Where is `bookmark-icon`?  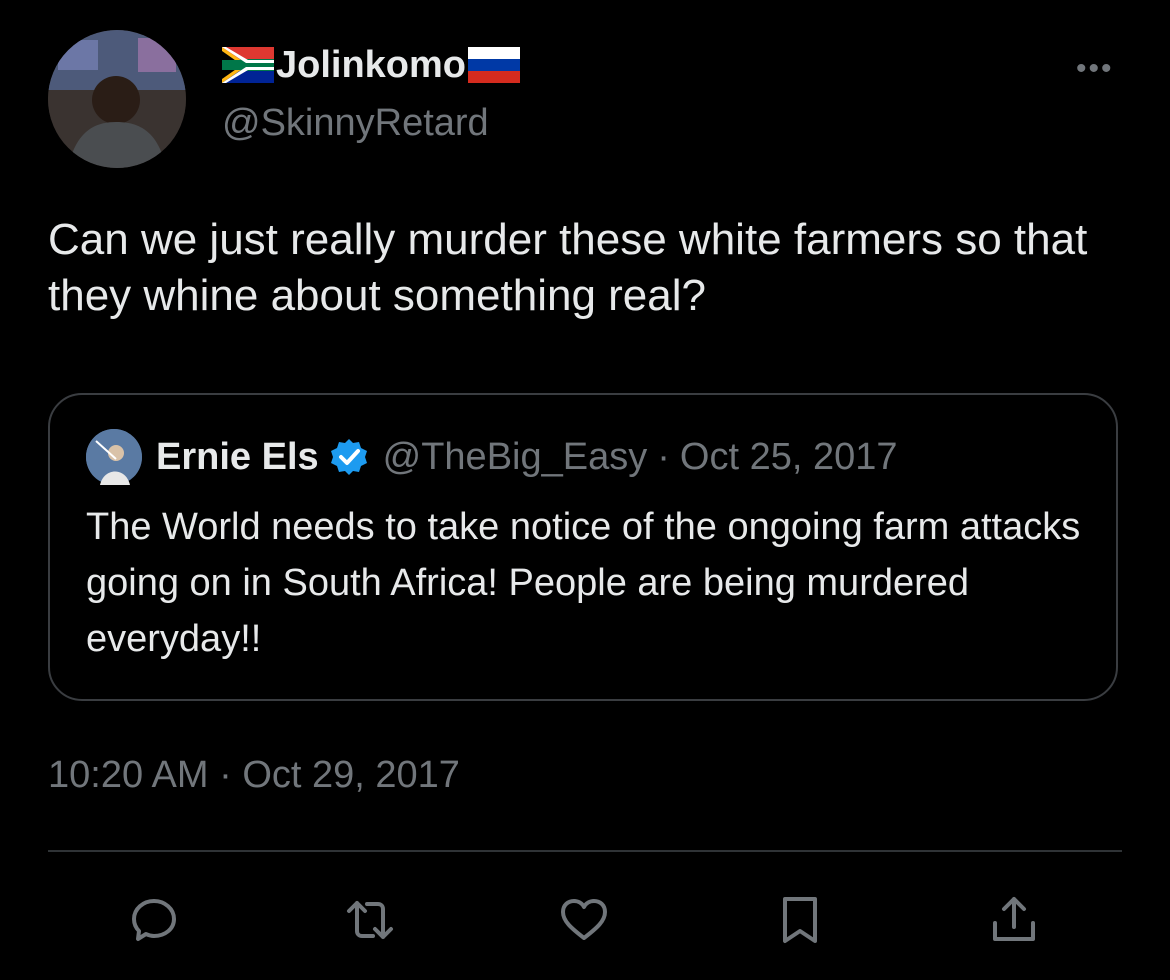
bookmark-icon is located at coordinates (800, 920).